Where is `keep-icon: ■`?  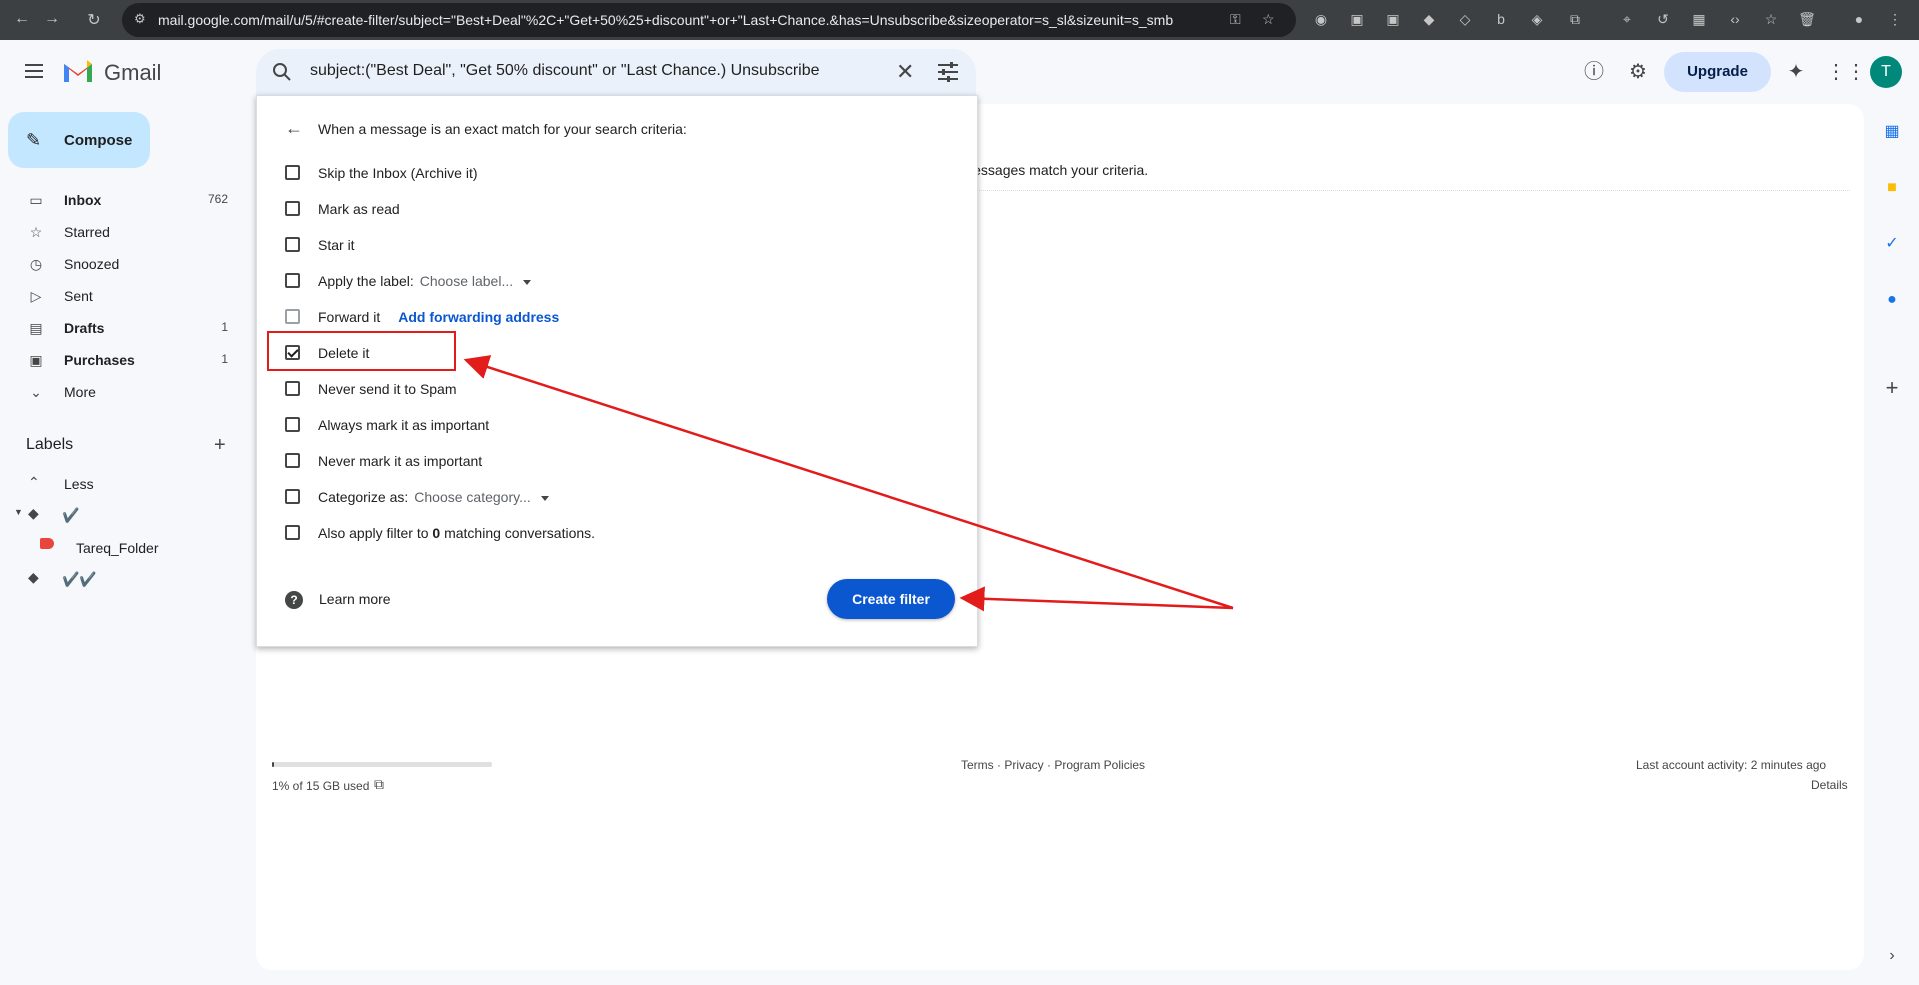 keep-icon: ■ is located at coordinates (1892, 188).